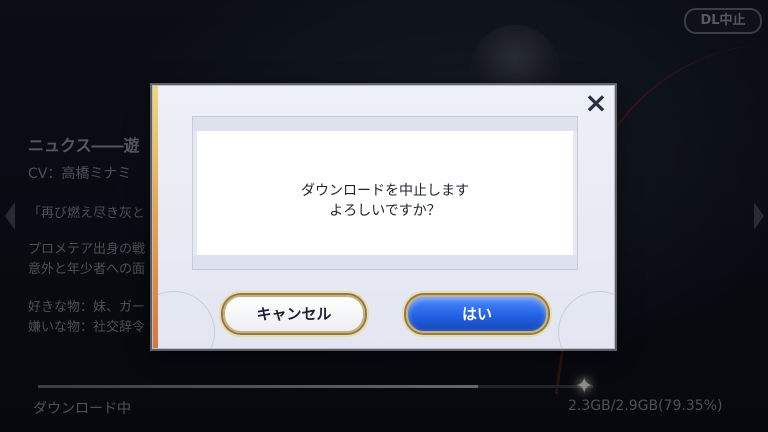 This screenshot has height=432, width=768. What do you see at coordinates (596, 103) in the screenshot?
I see `close-icon: ×` at bounding box center [596, 103].